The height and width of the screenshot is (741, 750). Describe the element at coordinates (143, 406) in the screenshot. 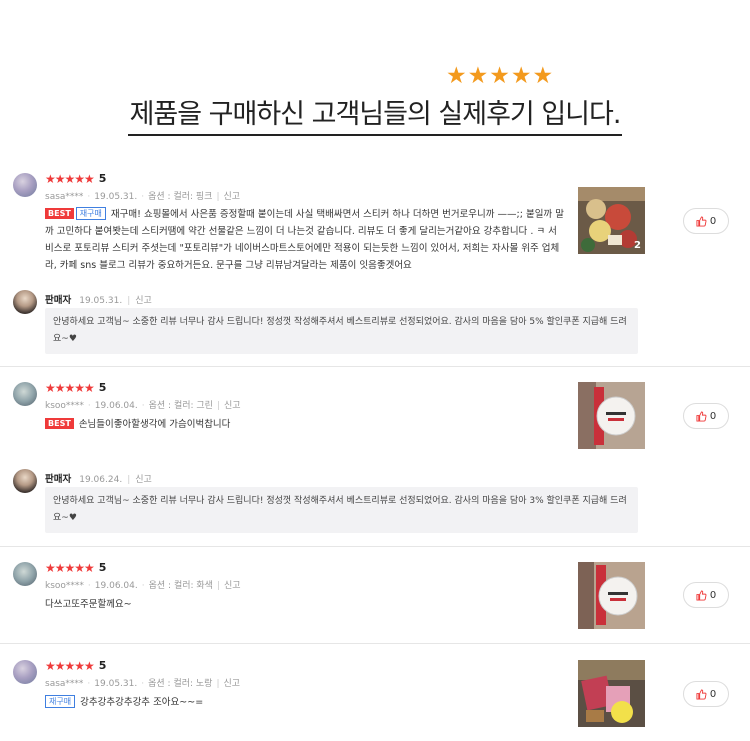

I see `review-meta: ksoo**** · 19.06.04. · 옵션 : 컬러: 그린 | 신고` at that location.